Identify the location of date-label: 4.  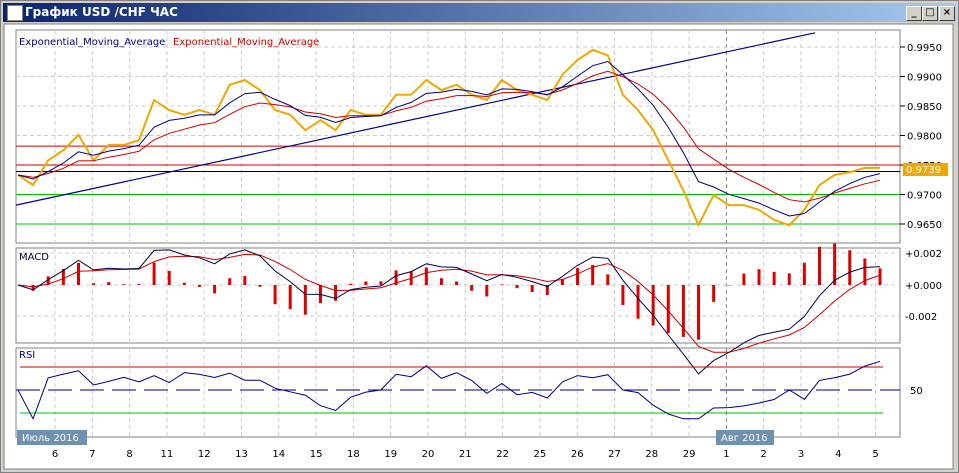
(838, 454).